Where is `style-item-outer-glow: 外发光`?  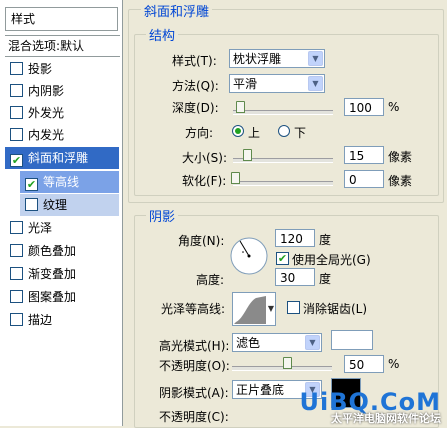
style-item-outer-glow: 外发光 is located at coordinates (62, 113).